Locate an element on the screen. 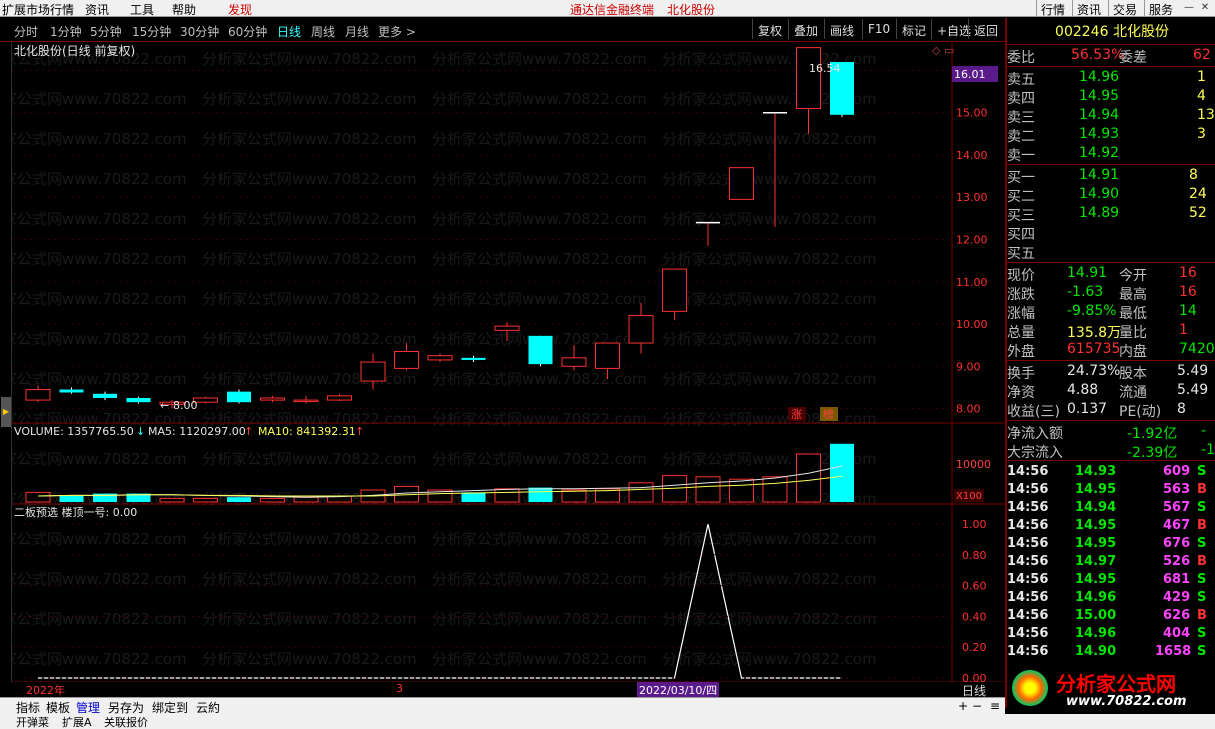 This screenshot has width=1215, height=729. period-1min: 1分钟 is located at coordinates (66, 31).